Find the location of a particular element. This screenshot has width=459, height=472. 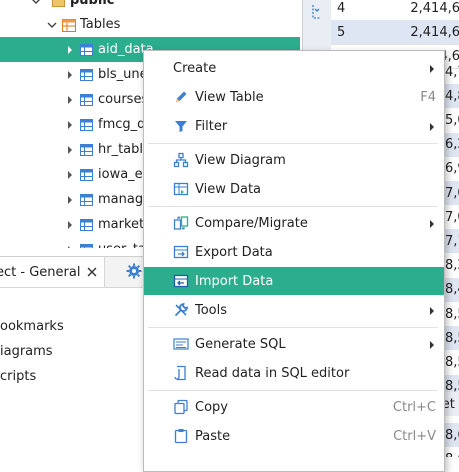

menu-item-label: Generate SQL is located at coordinates (240, 344).